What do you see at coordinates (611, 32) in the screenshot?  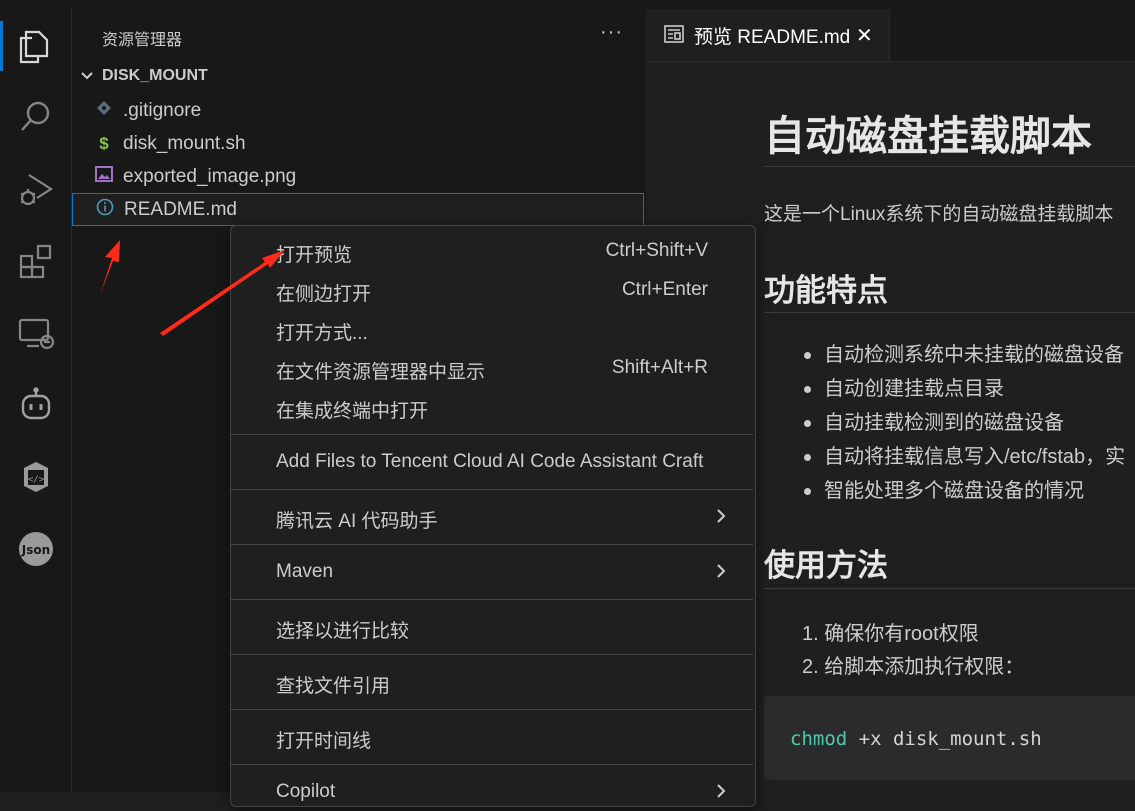 I see `more-actions-icon: ···` at bounding box center [611, 32].